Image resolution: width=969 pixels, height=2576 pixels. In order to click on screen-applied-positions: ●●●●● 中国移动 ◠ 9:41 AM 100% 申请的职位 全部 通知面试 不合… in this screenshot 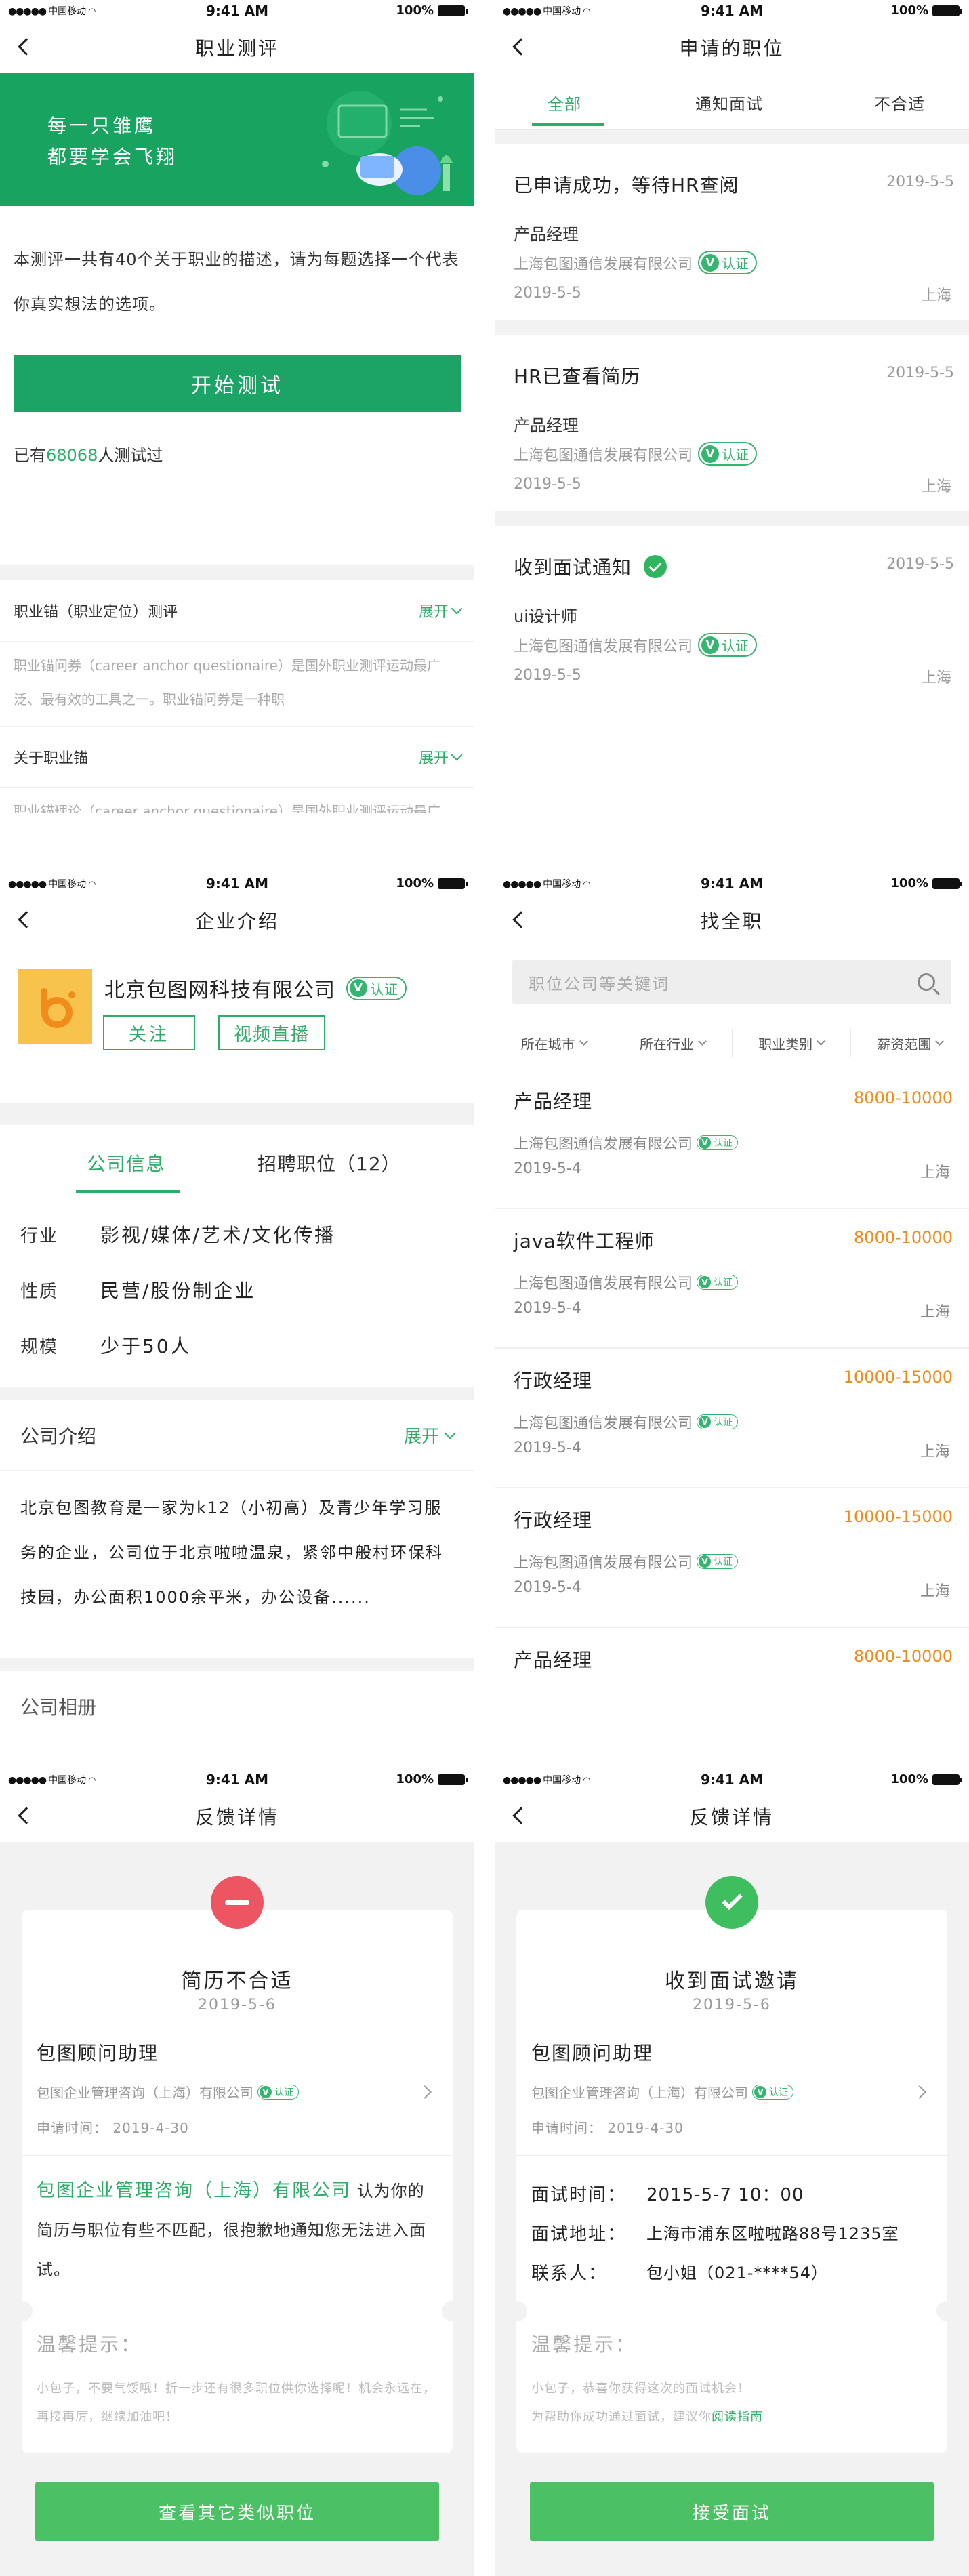, I will do `click(732, 345)`.